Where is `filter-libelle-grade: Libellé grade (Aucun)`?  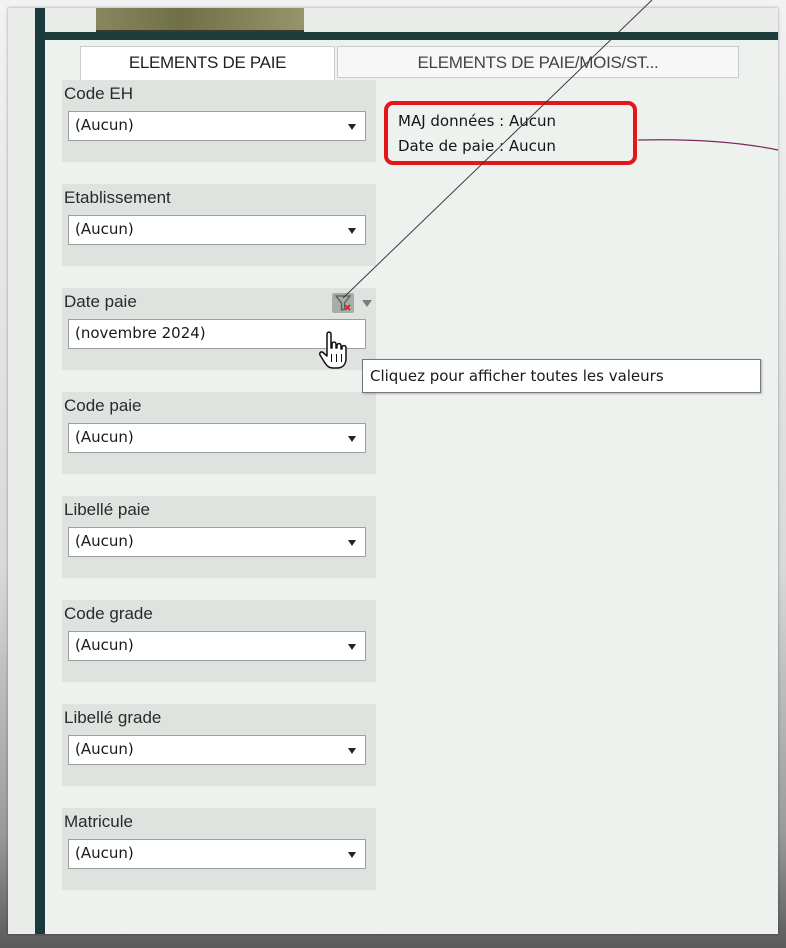 filter-libelle-grade: Libellé grade (Aucun) is located at coordinates (219, 745).